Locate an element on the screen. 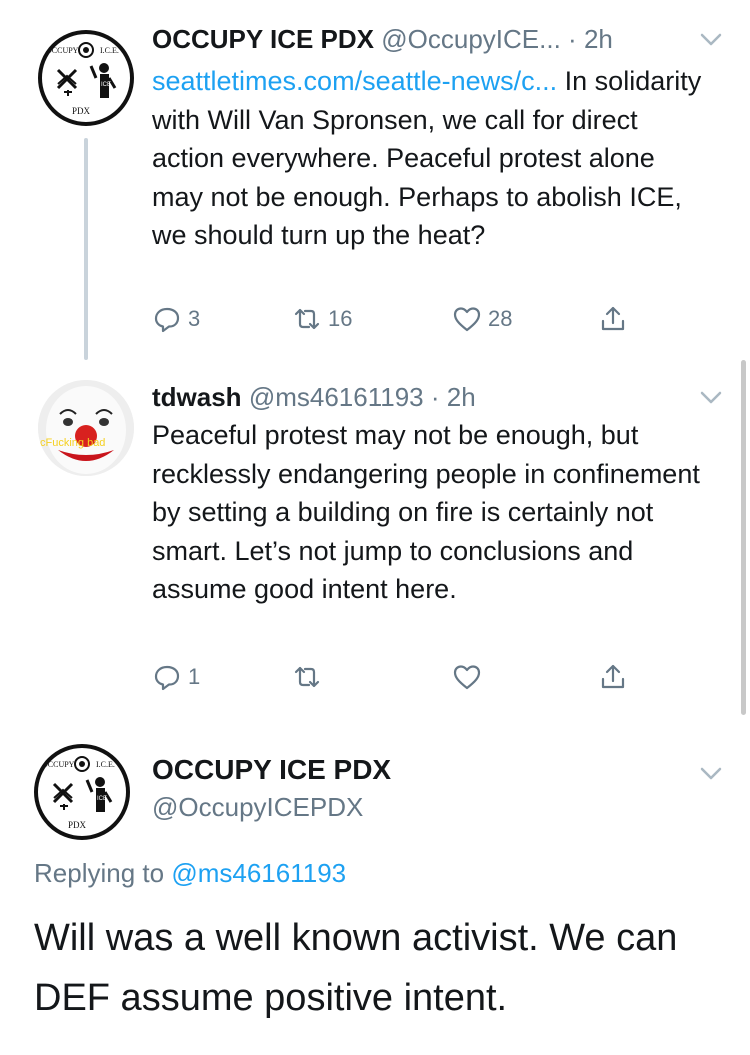 The image size is (750, 1055). tweet-header: tdwash @ms46161193 · 2h is located at coordinates (431, 397).